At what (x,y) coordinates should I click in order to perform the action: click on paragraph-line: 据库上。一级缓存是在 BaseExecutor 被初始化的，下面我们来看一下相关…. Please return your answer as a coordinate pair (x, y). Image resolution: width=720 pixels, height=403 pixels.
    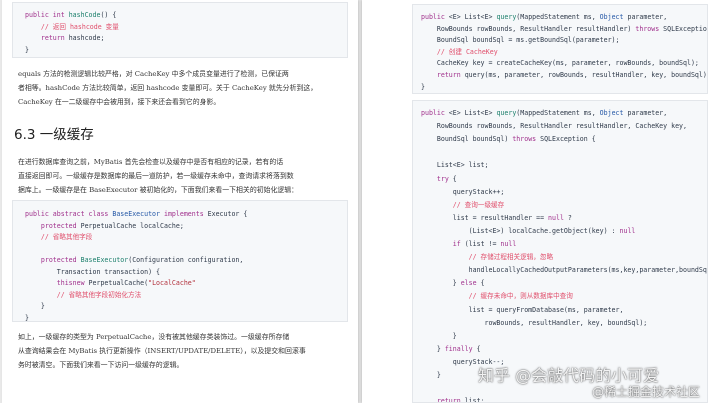
    Looking at the image, I should click on (158, 190).